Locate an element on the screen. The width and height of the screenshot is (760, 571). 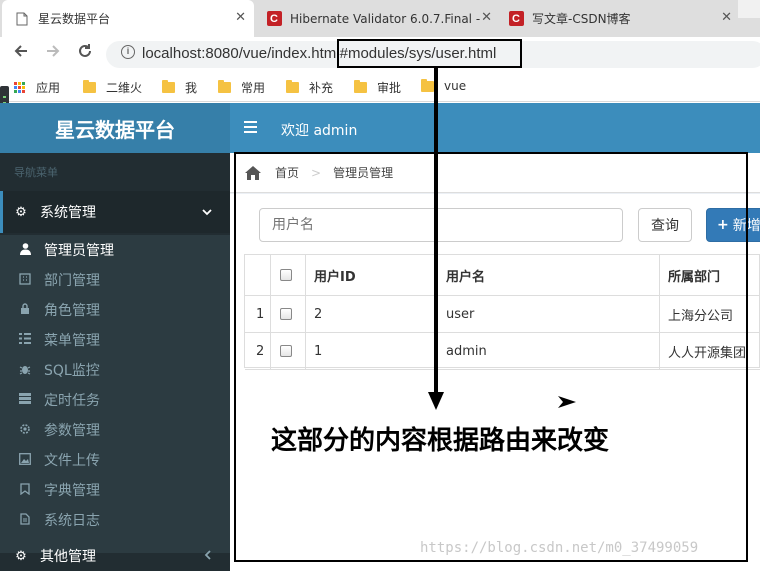
tasks-icon is located at coordinates (25, 400).